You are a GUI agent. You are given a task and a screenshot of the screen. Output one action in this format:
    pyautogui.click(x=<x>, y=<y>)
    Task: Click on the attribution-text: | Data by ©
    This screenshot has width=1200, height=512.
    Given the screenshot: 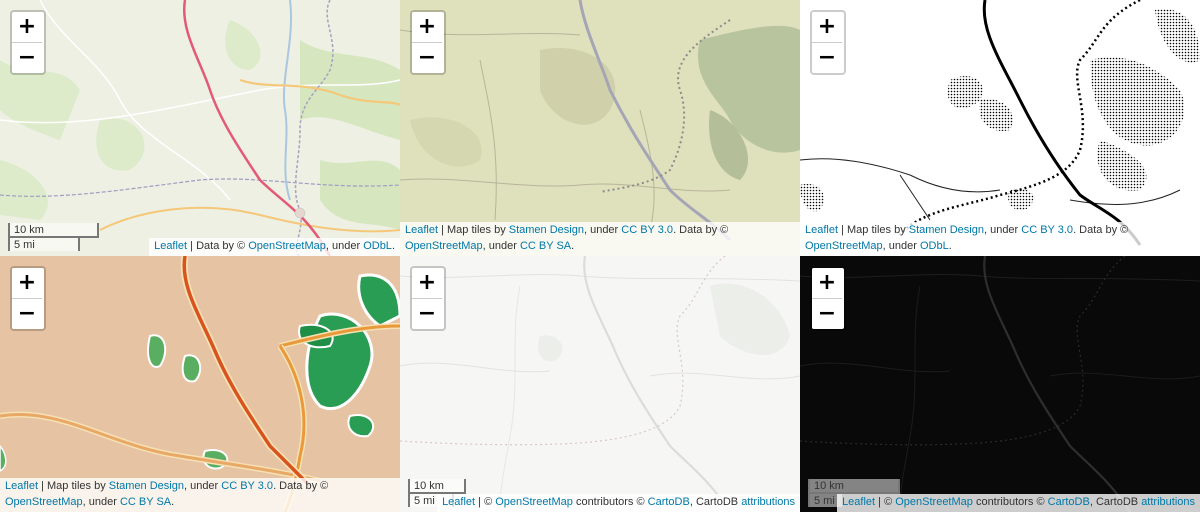 What is the action you would take?
    pyautogui.click(x=218, y=246)
    